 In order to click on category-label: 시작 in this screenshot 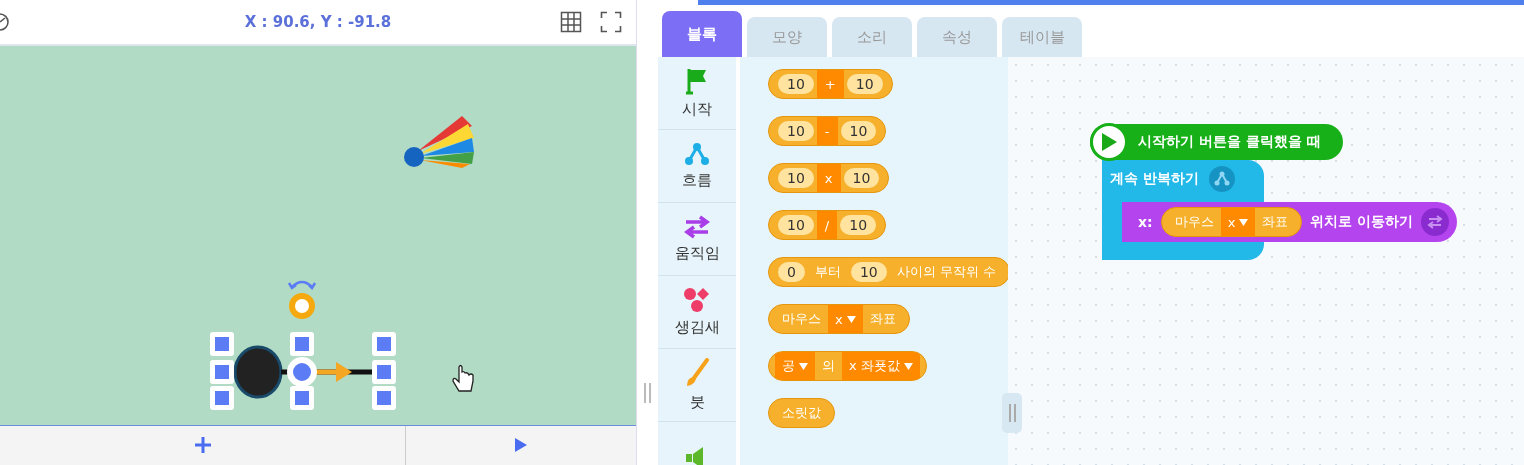, I will do `click(697, 109)`.